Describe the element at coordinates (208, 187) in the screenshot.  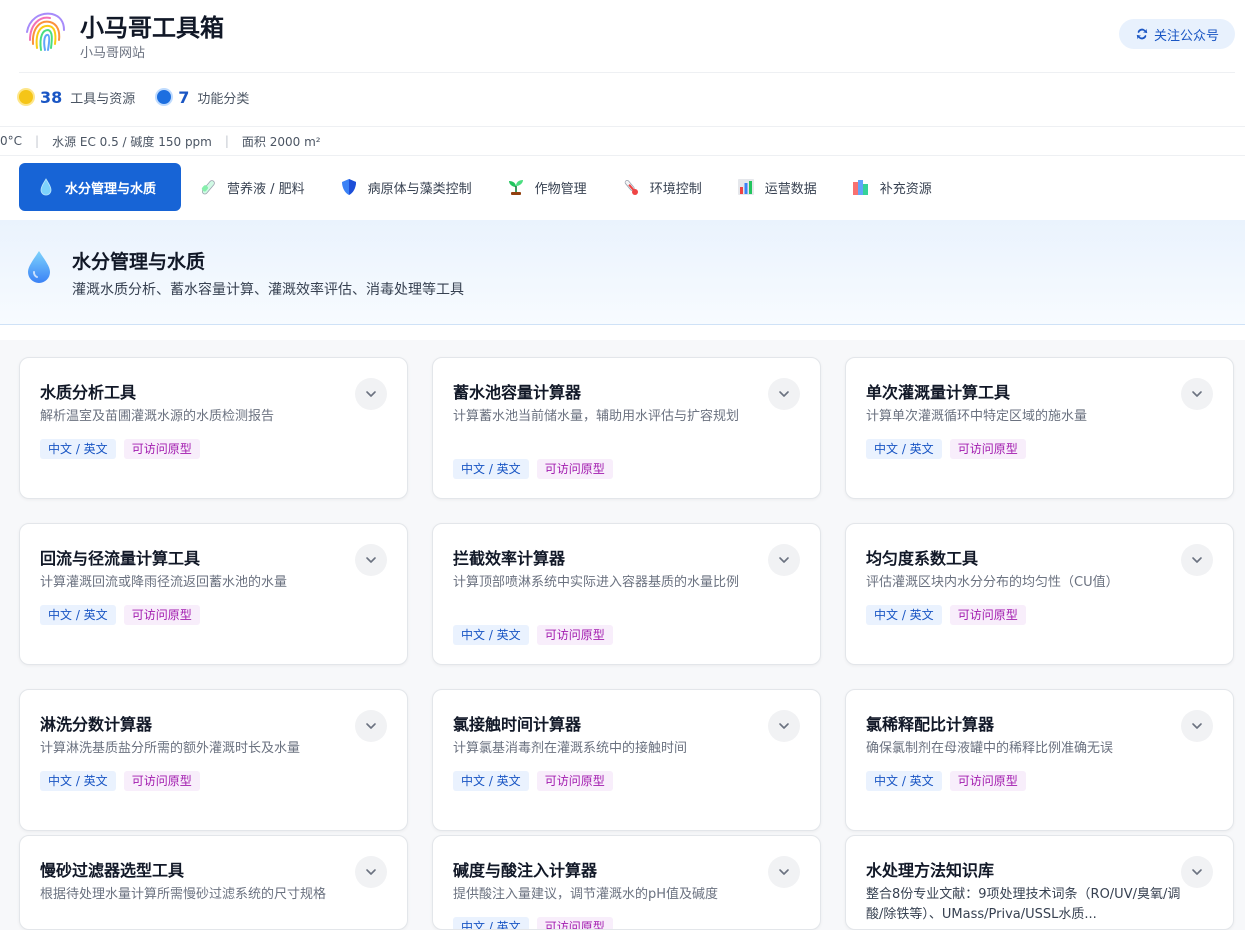
I see `test-tube-icon` at that location.